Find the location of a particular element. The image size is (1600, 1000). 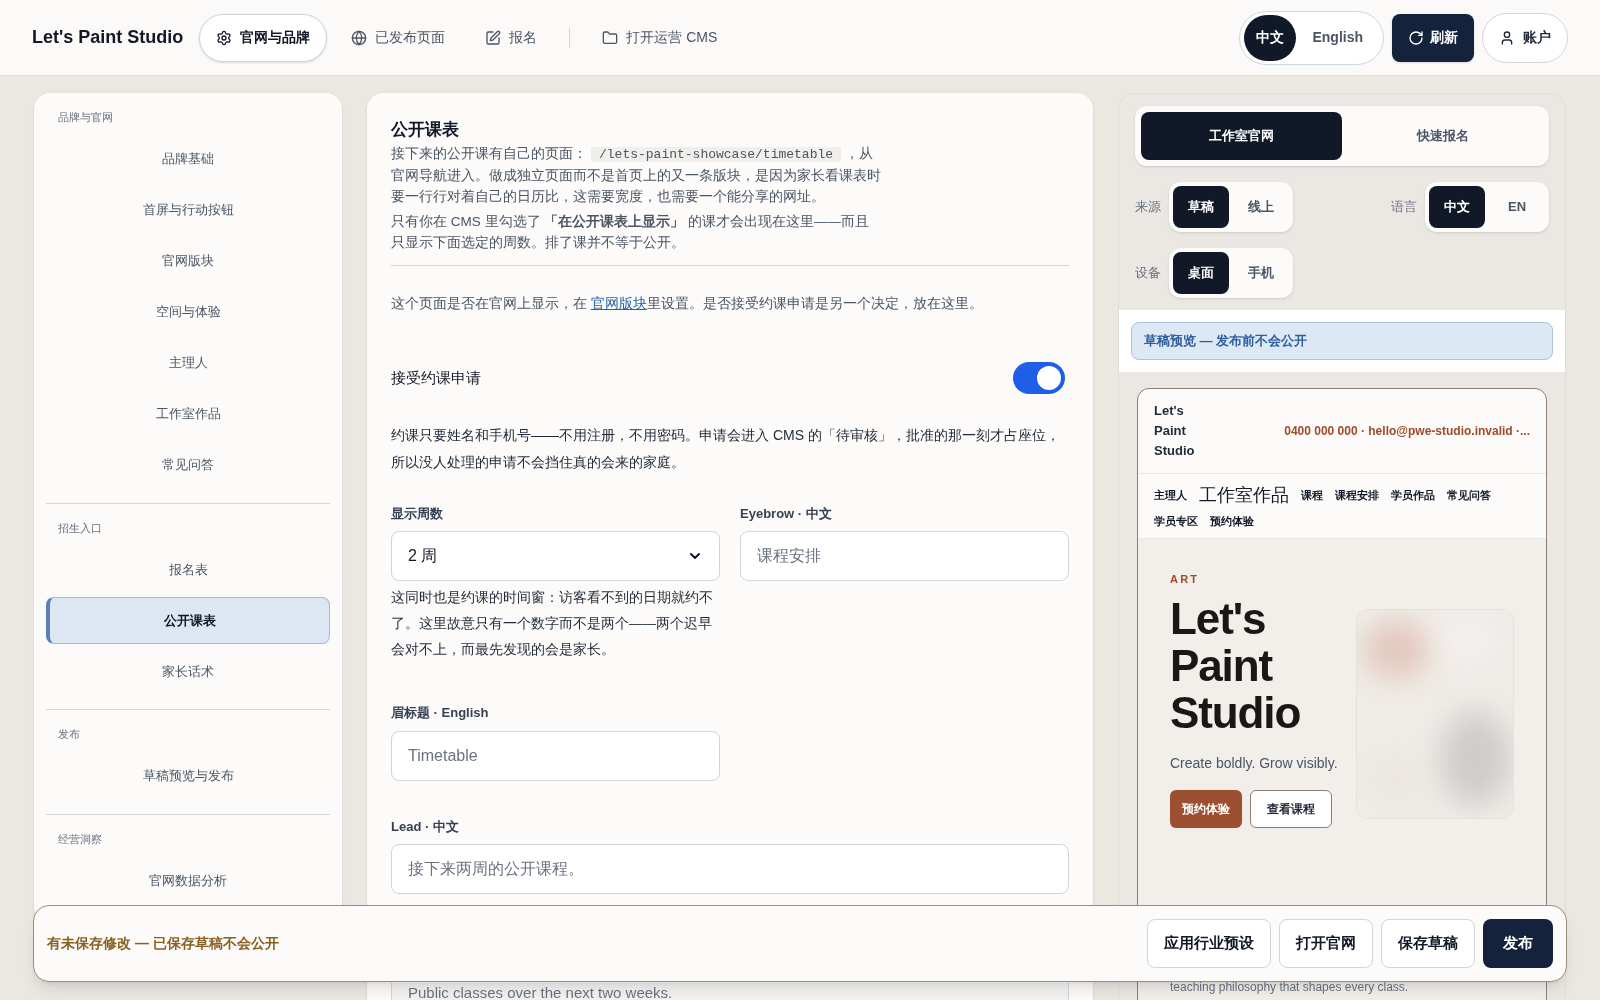

pencil-icon is located at coordinates (493, 37).